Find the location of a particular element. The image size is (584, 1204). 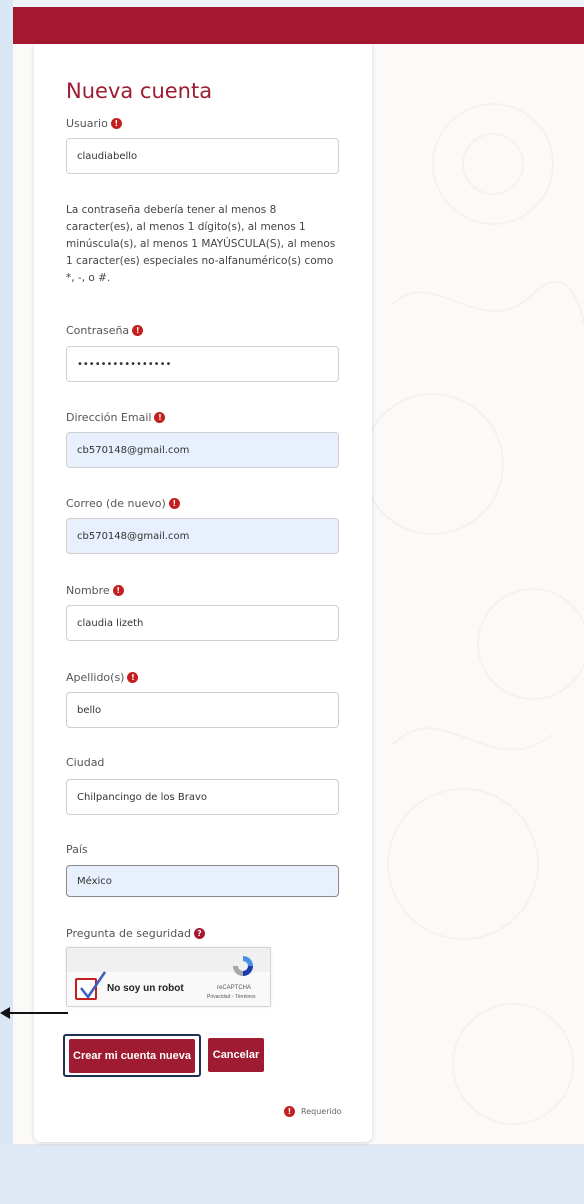

first-name-label: Nombre ! is located at coordinates (95, 590).